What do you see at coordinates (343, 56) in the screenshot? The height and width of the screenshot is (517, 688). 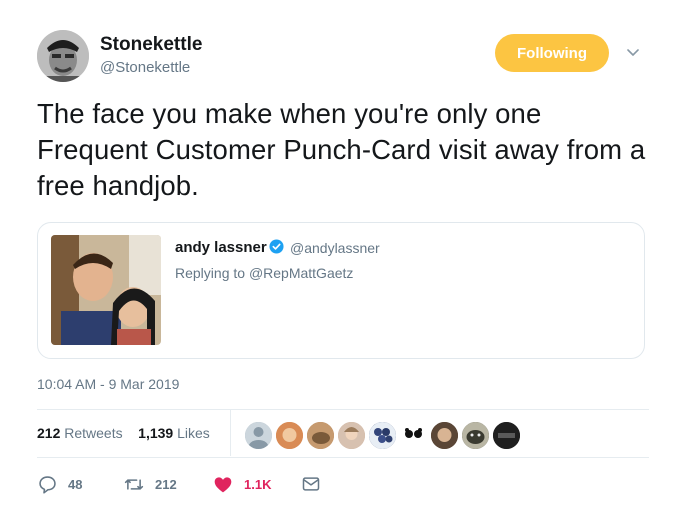 I see `tweet-header: Stonekettle @Stonekettle Following` at bounding box center [343, 56].